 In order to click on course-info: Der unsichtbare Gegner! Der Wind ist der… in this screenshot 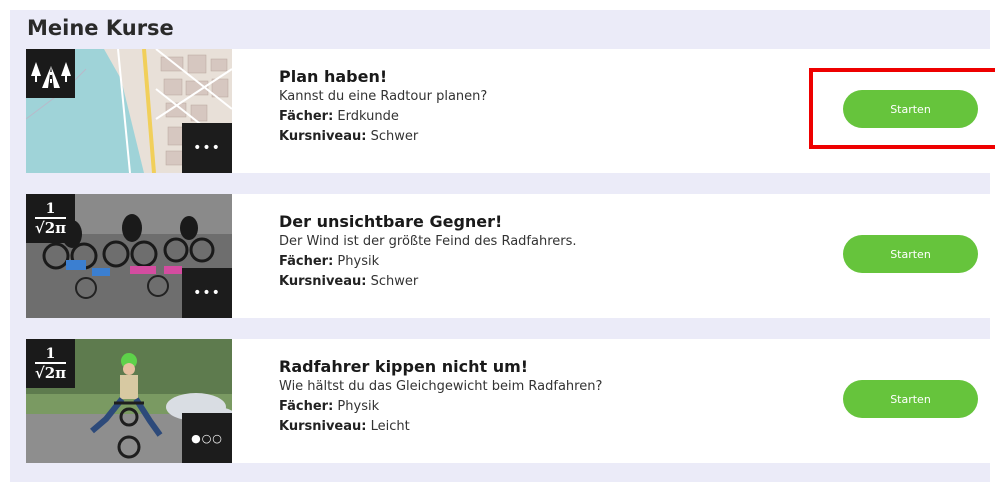, I will do `click(428, 252)`.